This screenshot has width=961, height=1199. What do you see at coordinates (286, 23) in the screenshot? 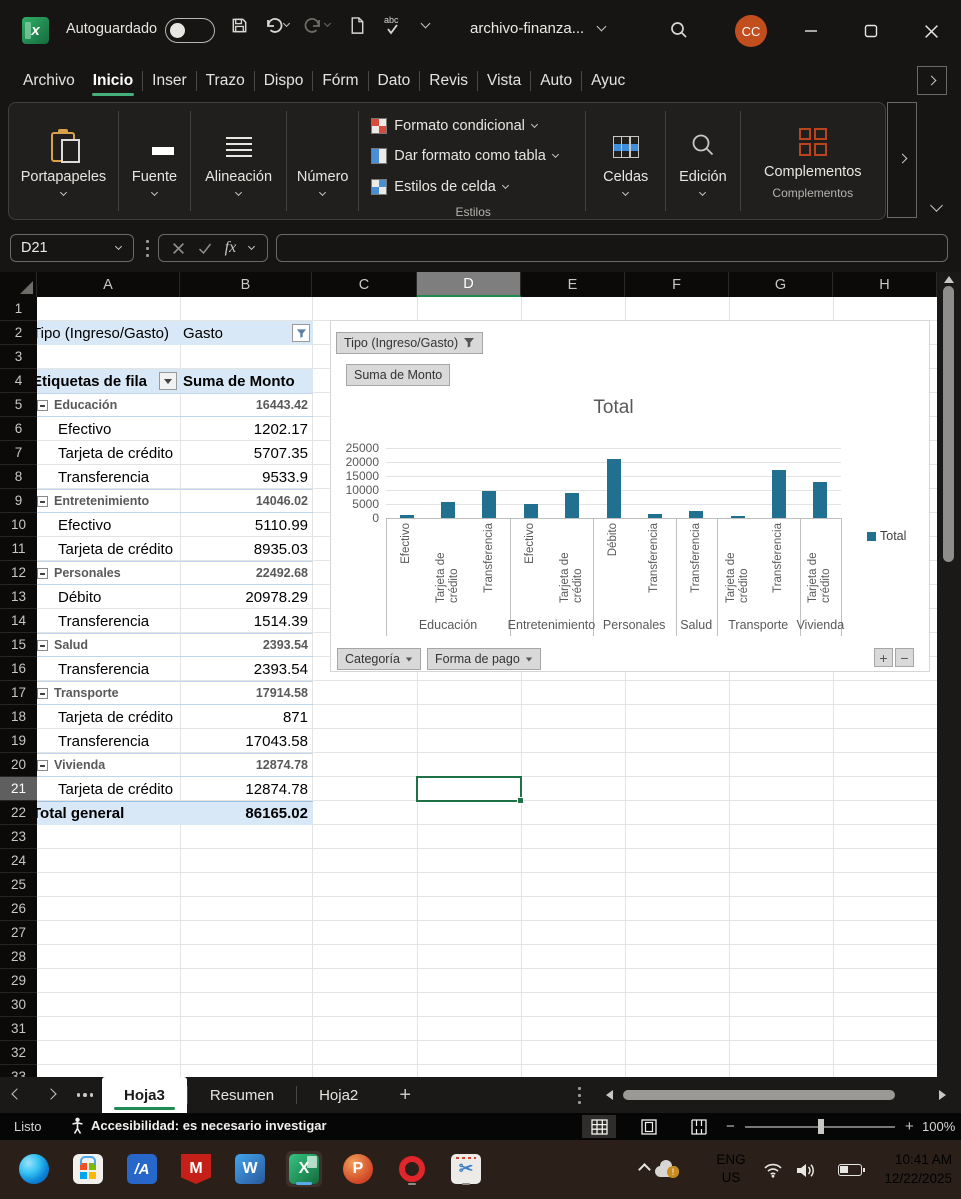
I see `undo-dropdown-icon` at bounding box center [286, 23].